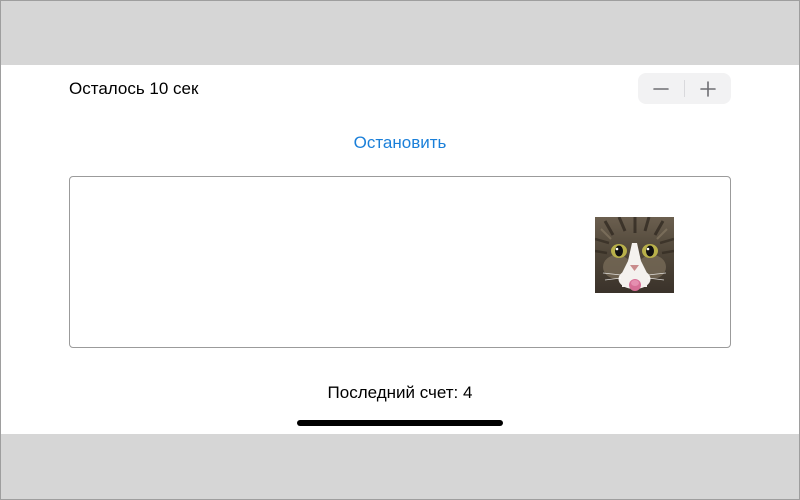 The width and height of the screenshot is (800, 500). I want to click on minus-icon, so click(661, 88).